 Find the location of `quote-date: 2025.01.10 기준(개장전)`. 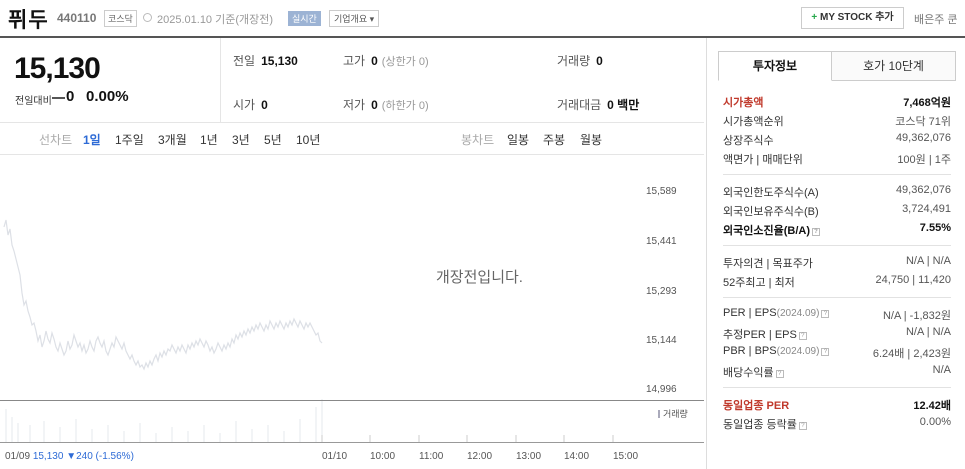

quote-date: 2025.01.10 기준(개장전) is located at coordinates (215, 20).